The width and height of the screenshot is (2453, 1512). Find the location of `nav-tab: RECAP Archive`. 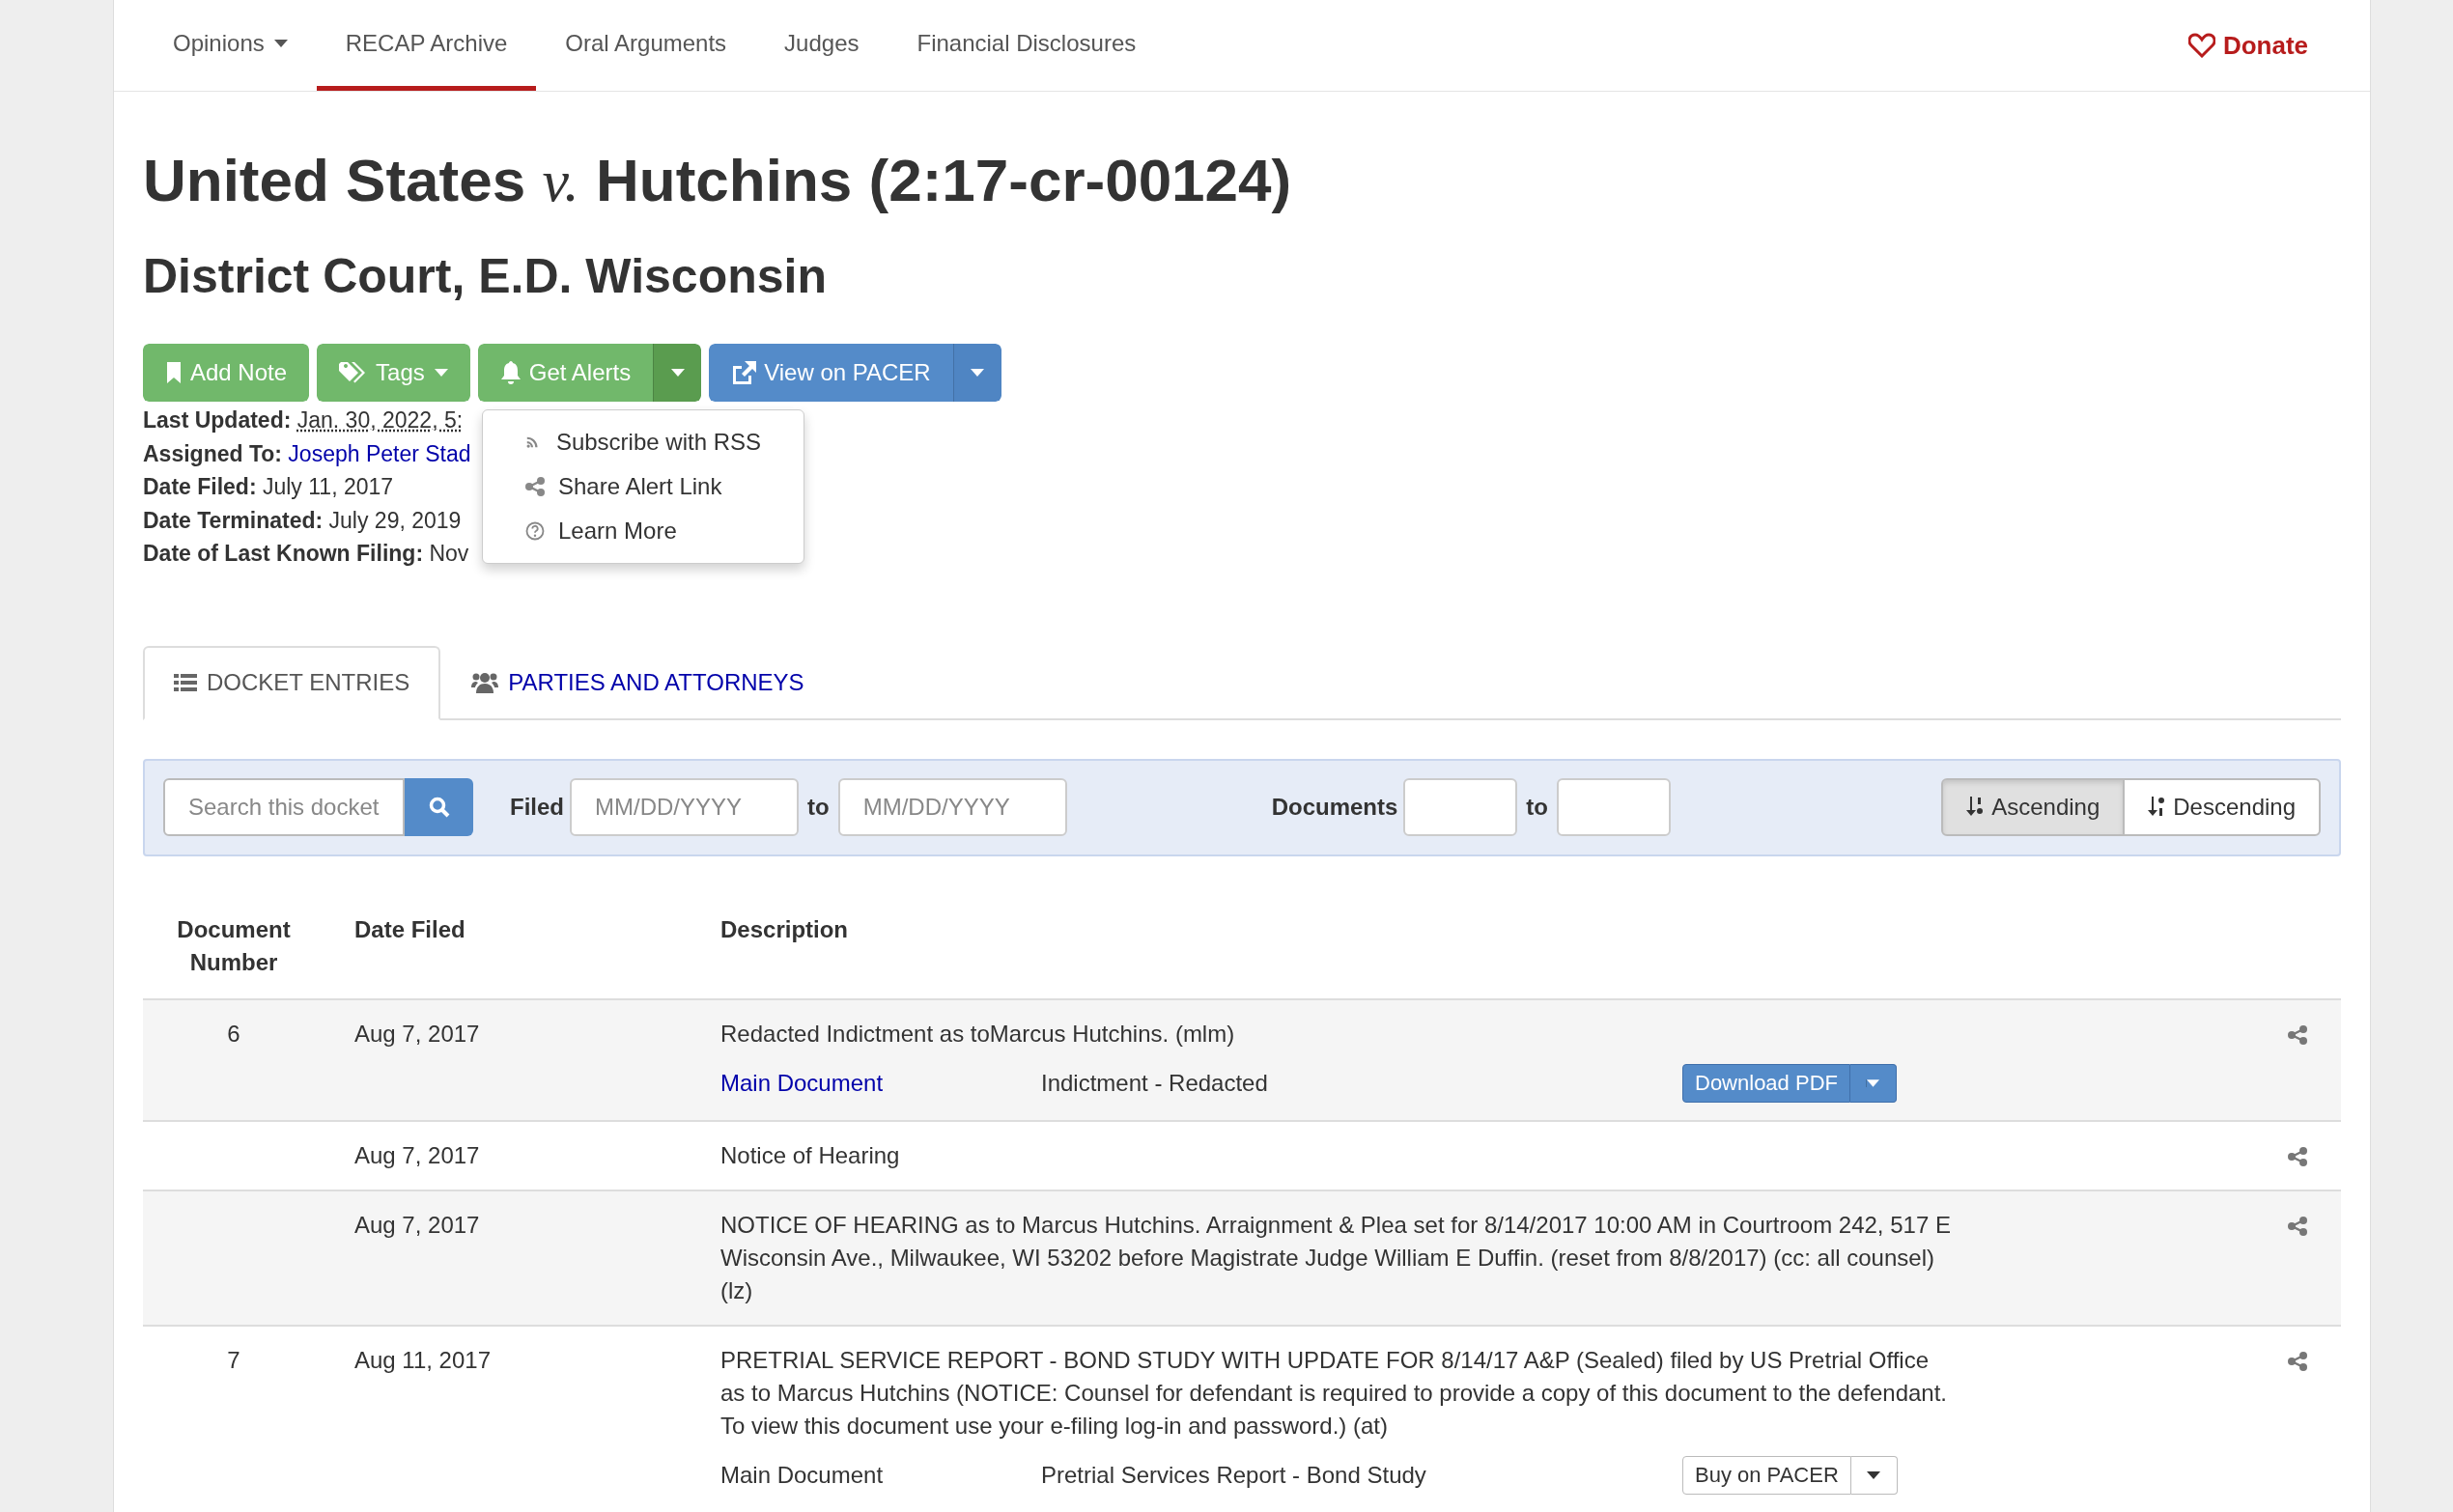

nav-tab: RECAP Archive is located at coordinates (426, 46).